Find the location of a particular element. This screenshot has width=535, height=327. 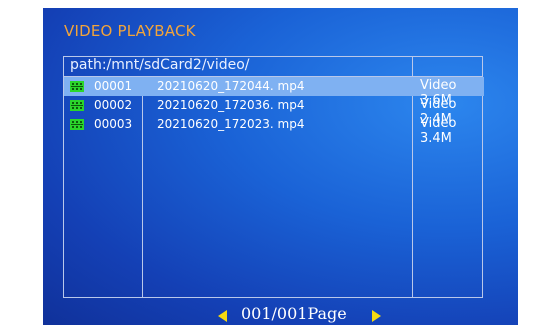

divider is located at coordinates (412, 66).